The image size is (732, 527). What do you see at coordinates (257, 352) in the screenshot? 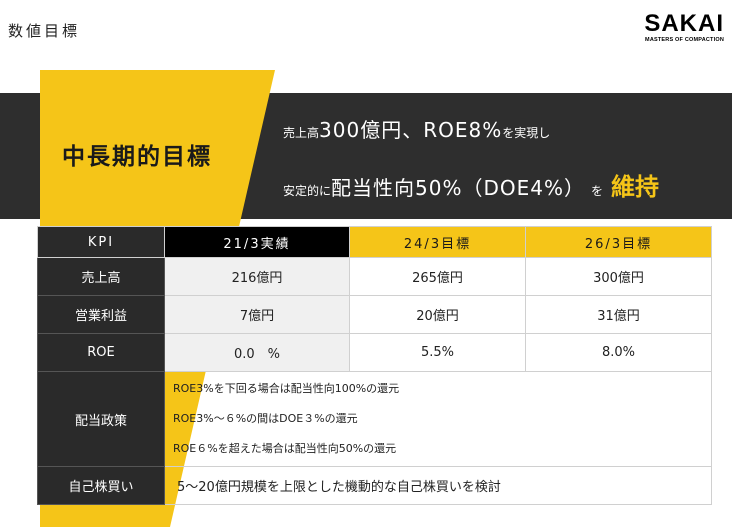
I see `cell-roe-21: 0.0 %` at bounding box center [257, 352].